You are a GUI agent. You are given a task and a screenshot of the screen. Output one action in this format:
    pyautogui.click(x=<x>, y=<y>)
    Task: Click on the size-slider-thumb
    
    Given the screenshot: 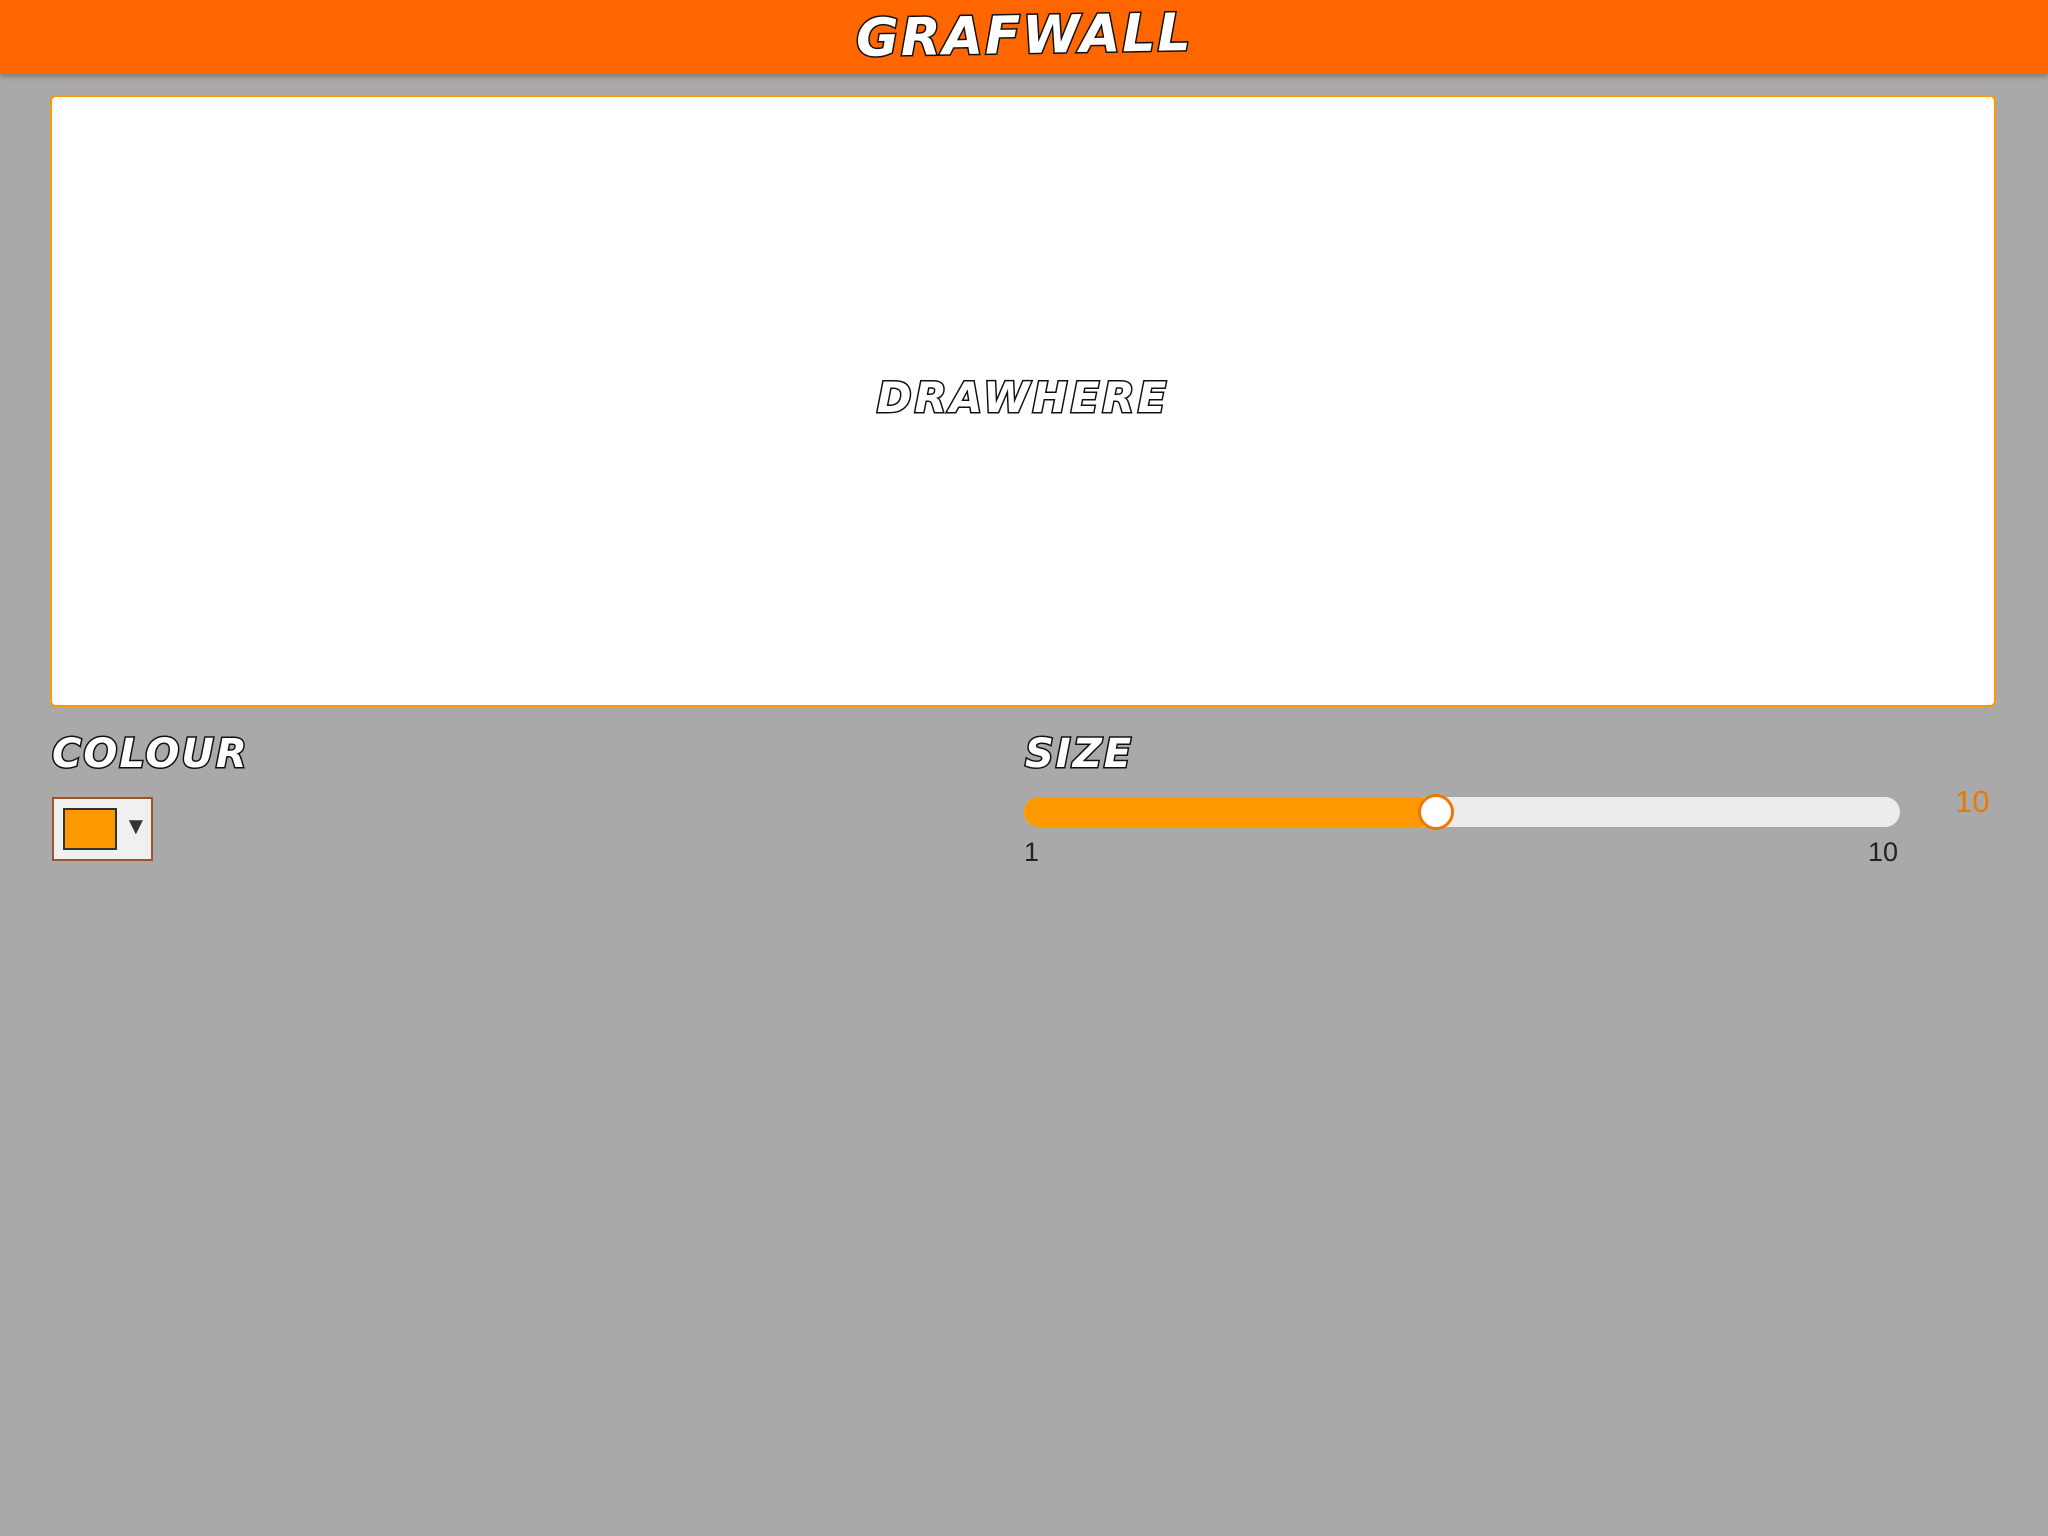 What is the action you would take?
    pyautogui.click(x=1436, y=812)
    